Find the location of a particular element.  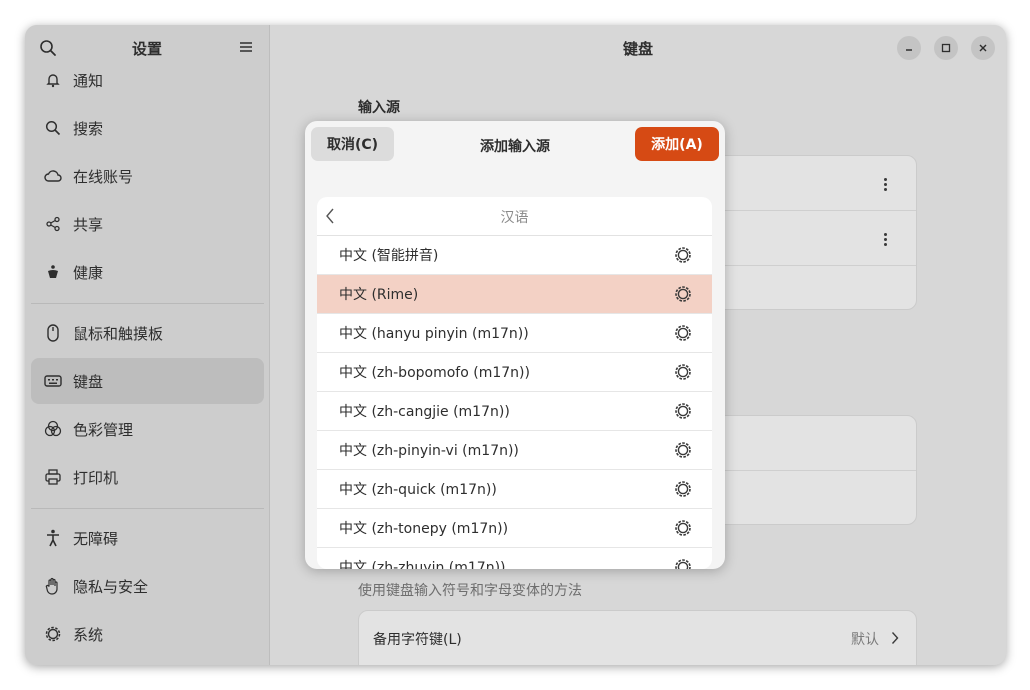

alternate-key-label: 备用字符键(L) is located at coordinates (417, 640).